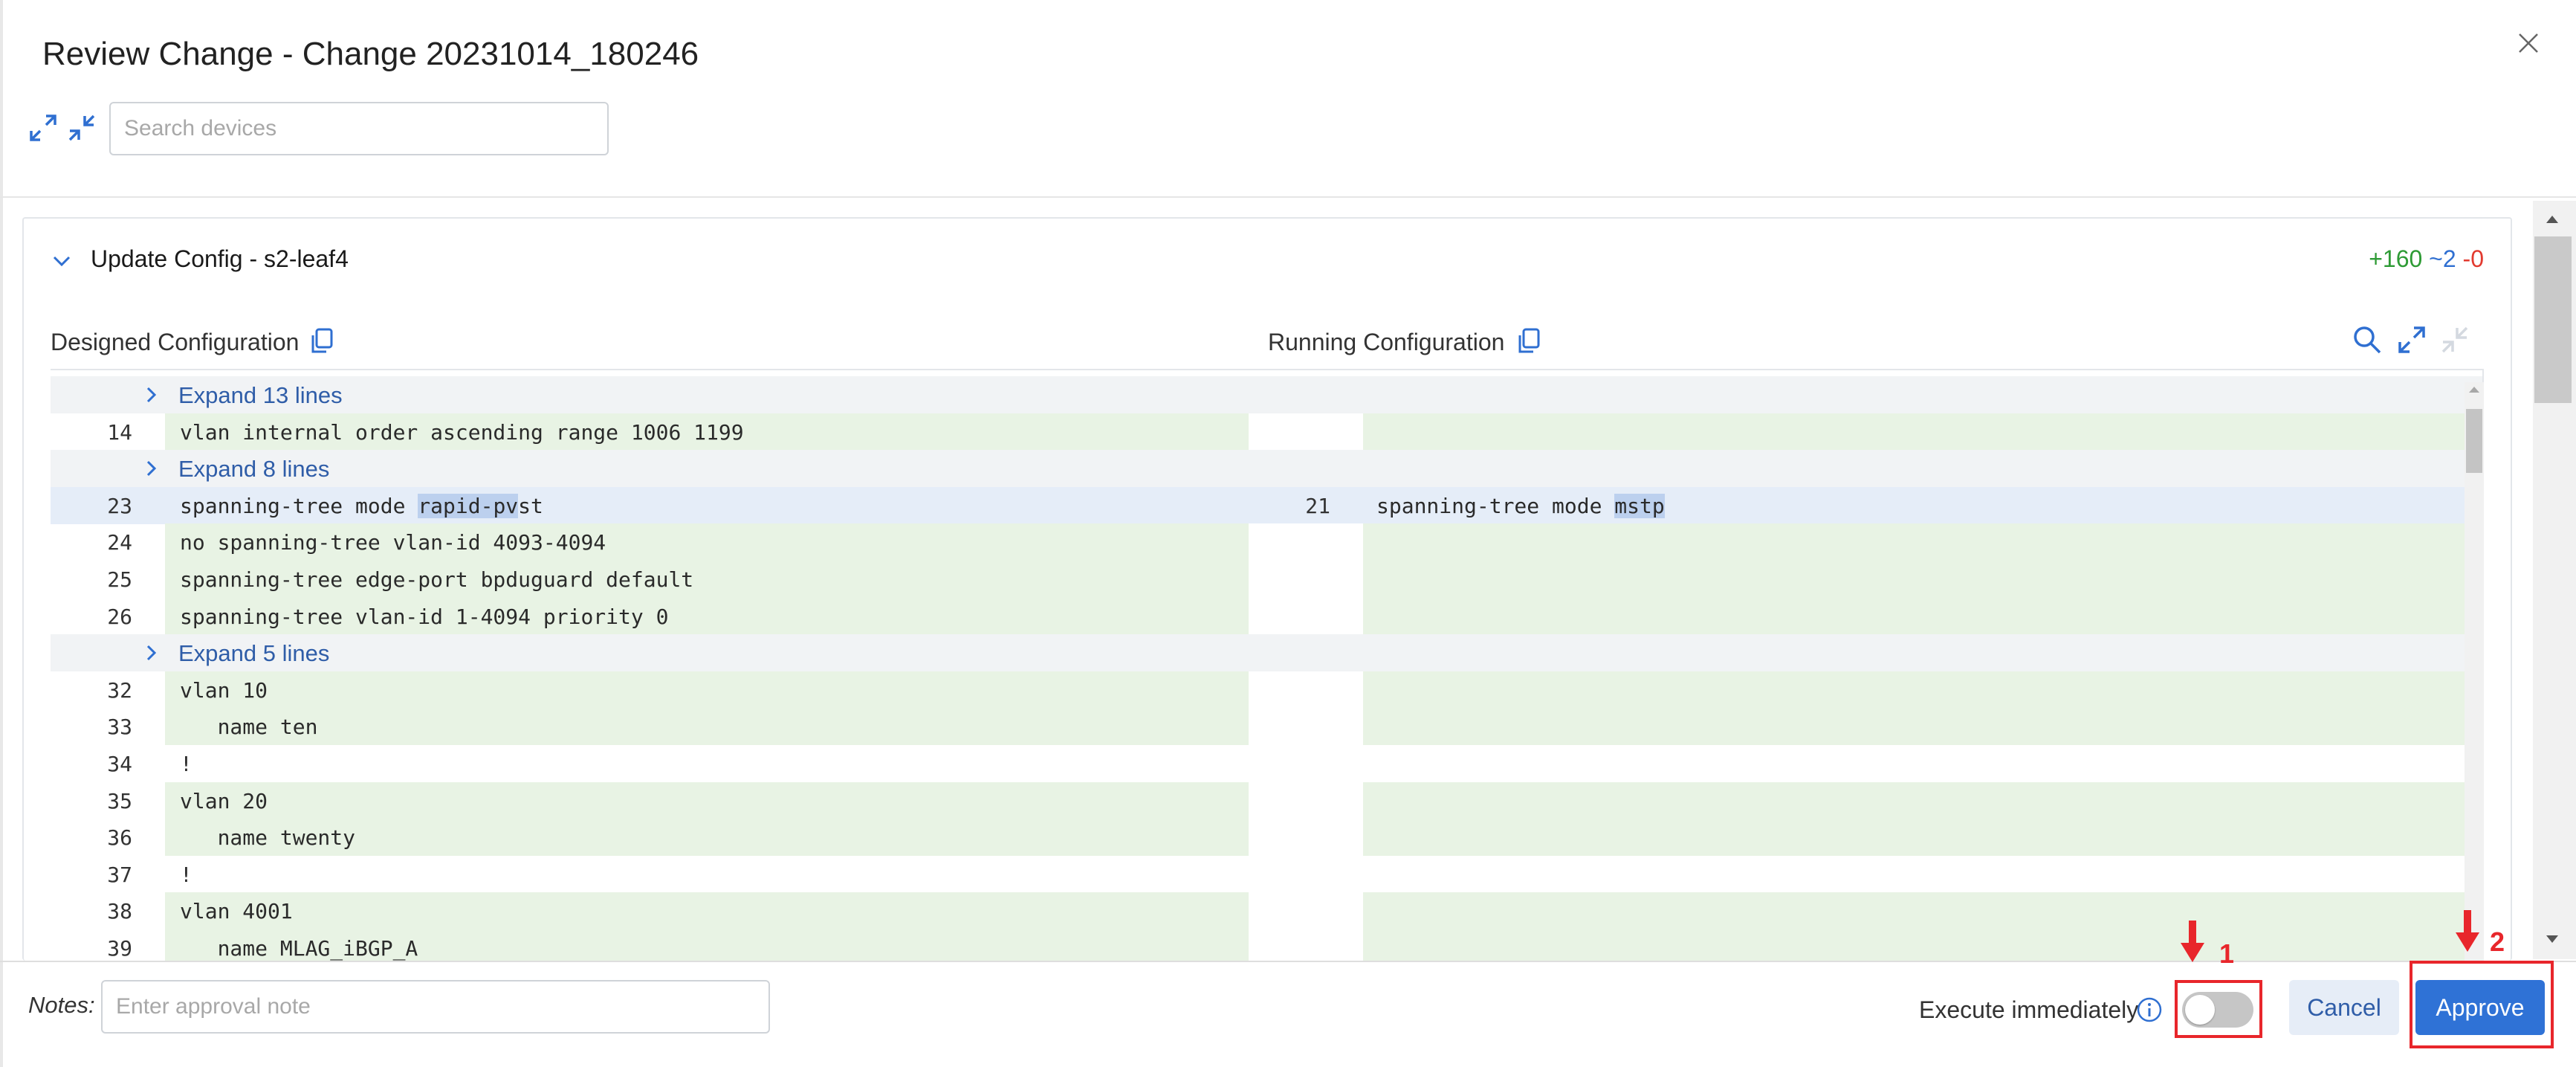 The image size is (2576, 1067). What do you see at coordinates (119, 506) in the screenshot?
I see `left-line-number: 23` at bounding box center [119, 506].